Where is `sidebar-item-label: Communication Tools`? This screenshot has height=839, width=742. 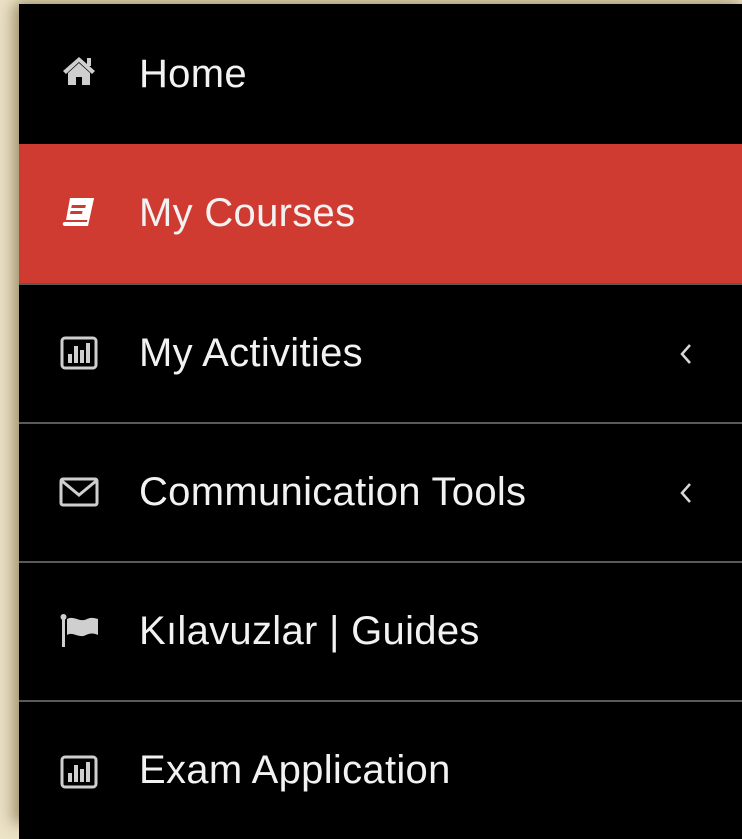 sidebar-item-label: Communication Tools is located at coordinates (333, 492).